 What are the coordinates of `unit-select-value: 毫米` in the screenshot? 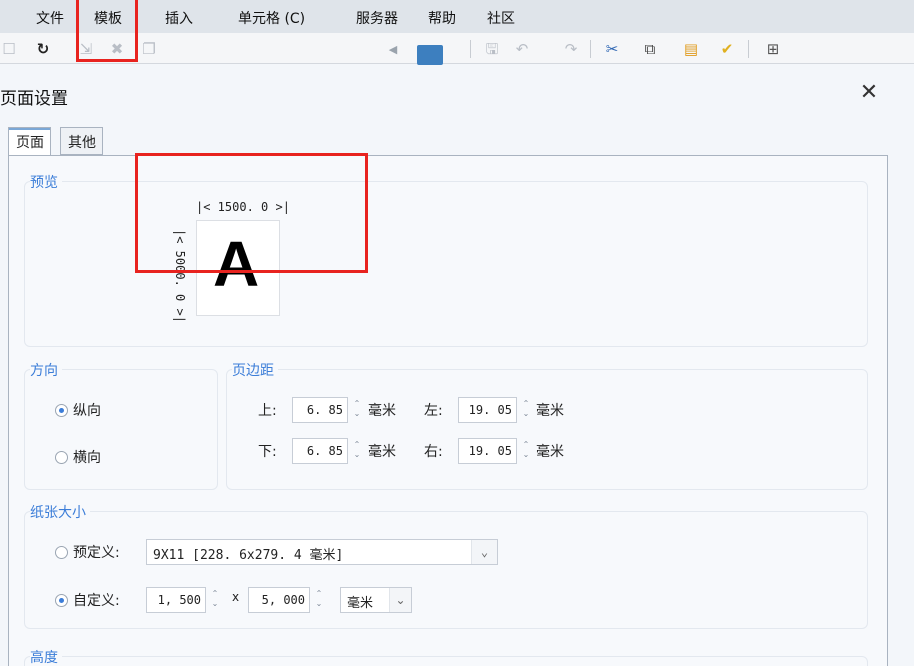 It's located at (360, 603).